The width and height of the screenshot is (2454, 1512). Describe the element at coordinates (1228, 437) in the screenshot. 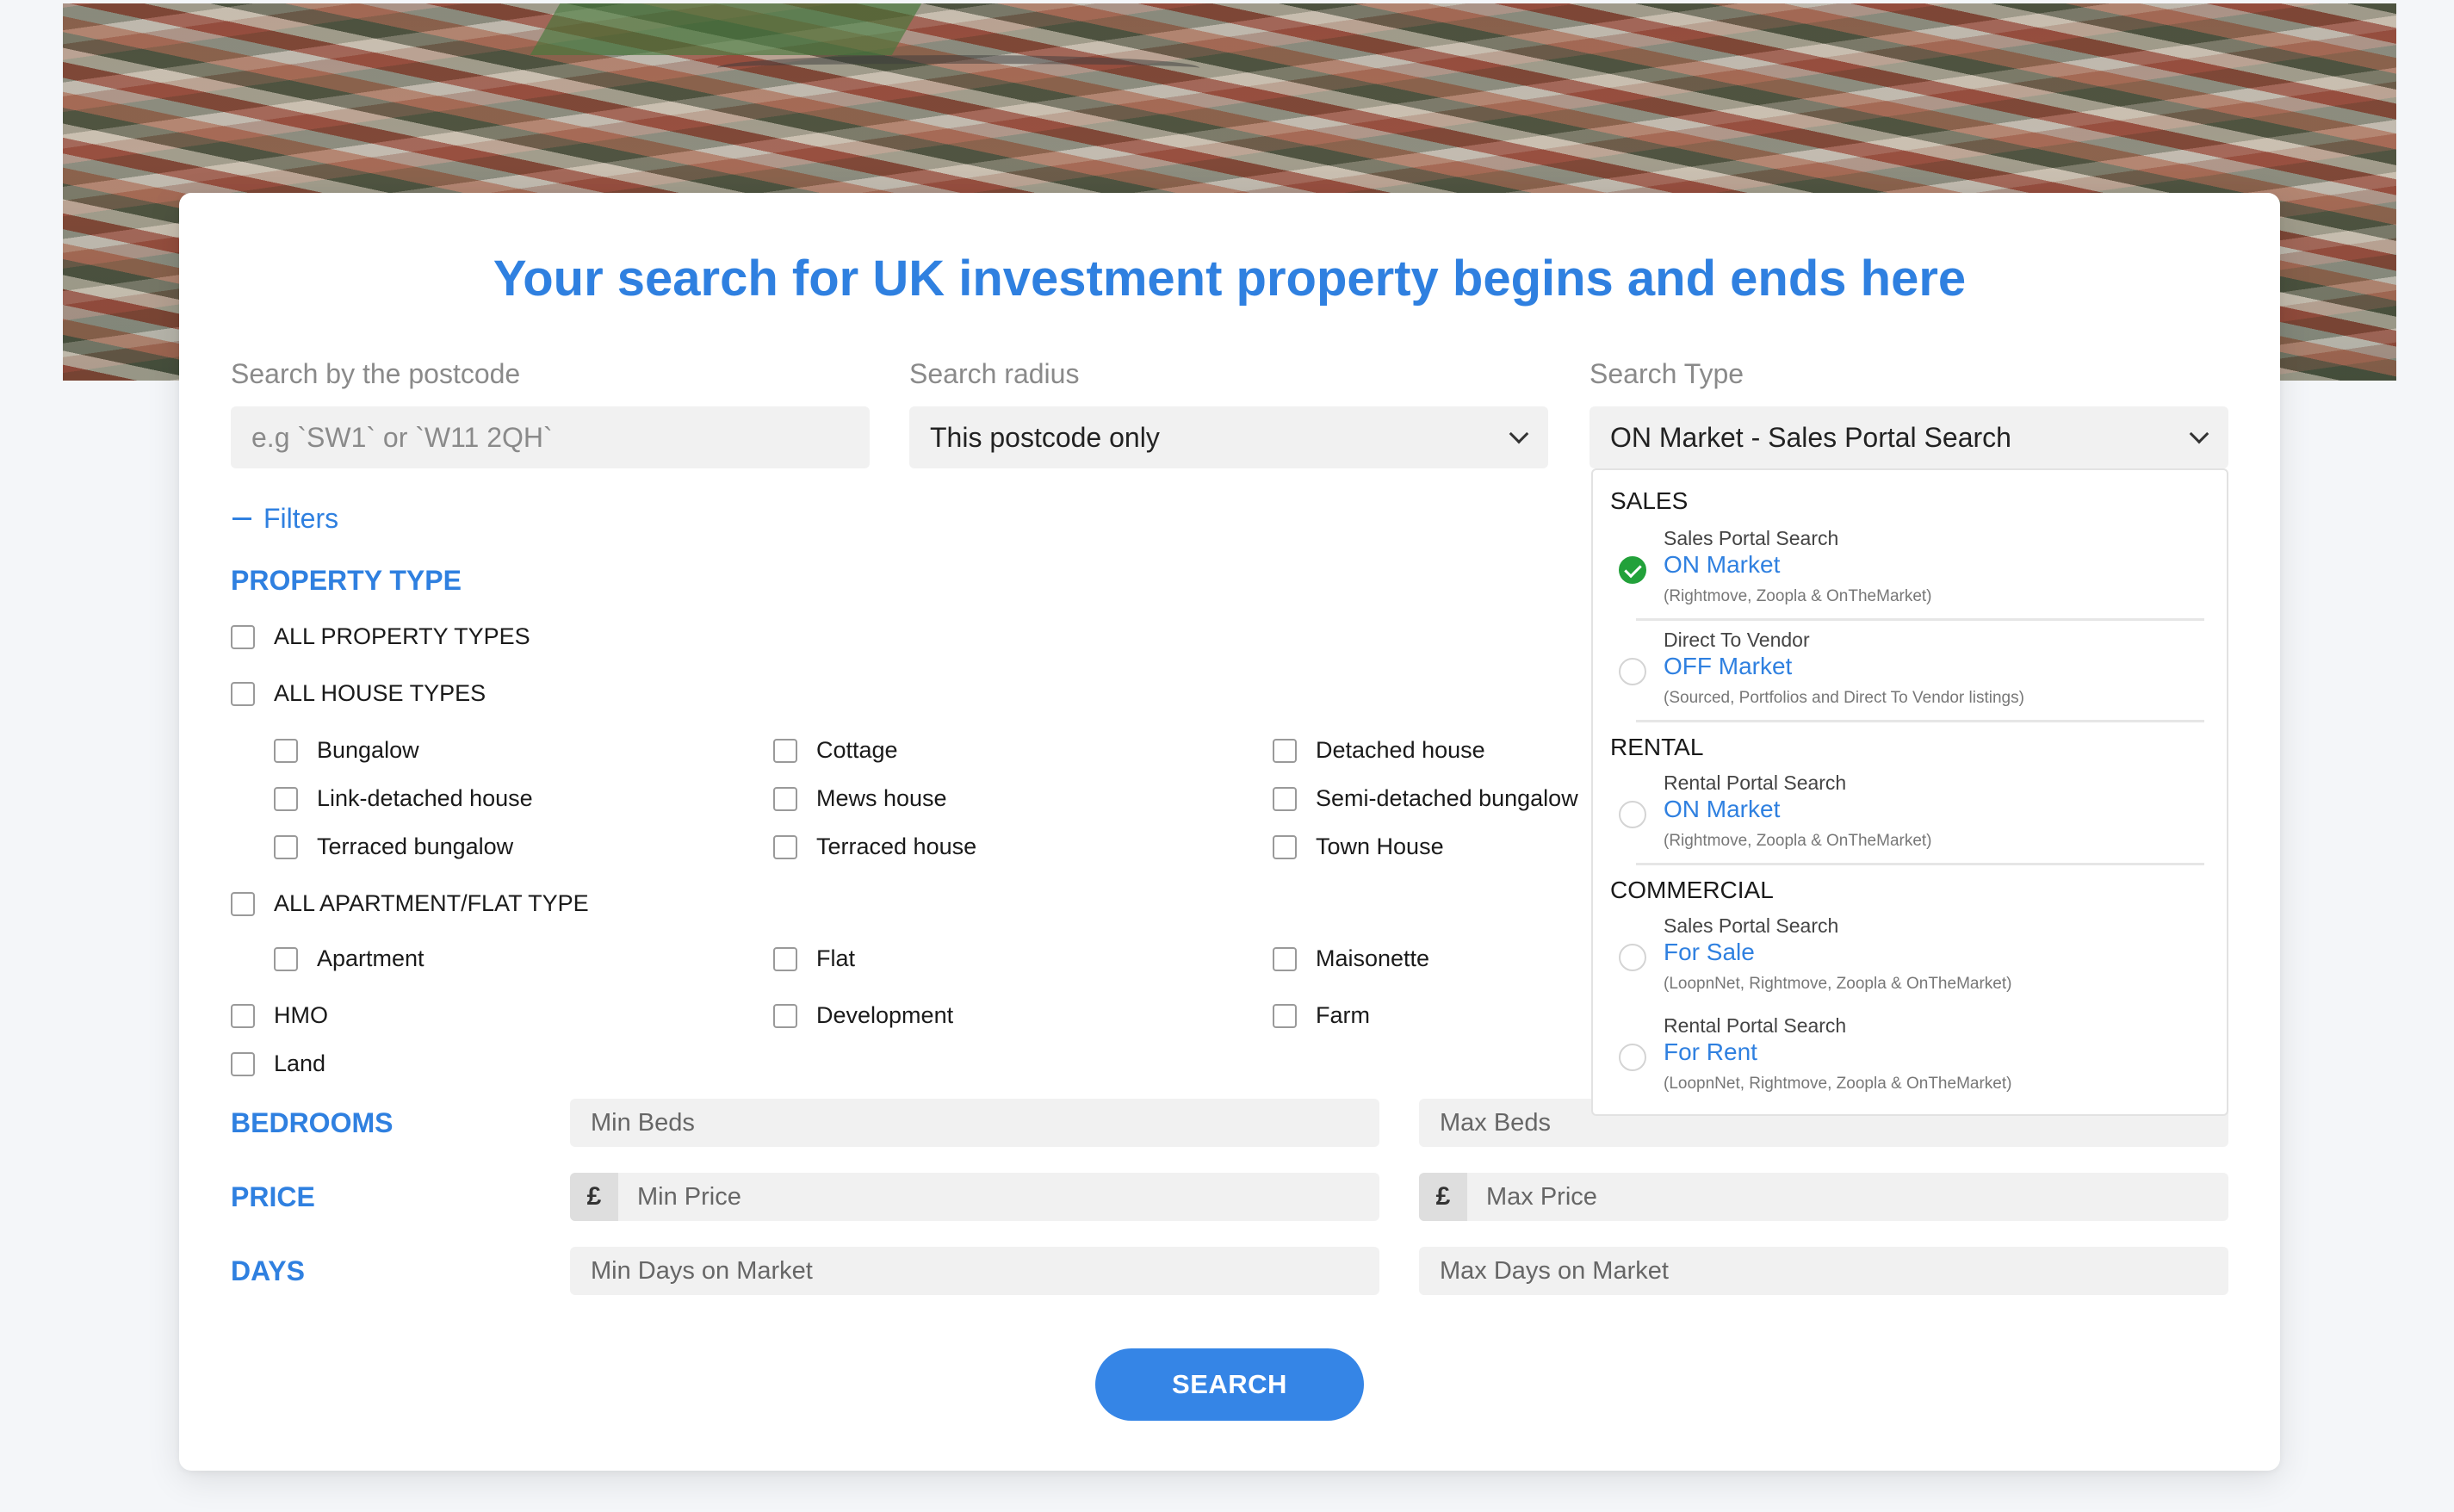

I see `radius-select: This postcode only` at that location.